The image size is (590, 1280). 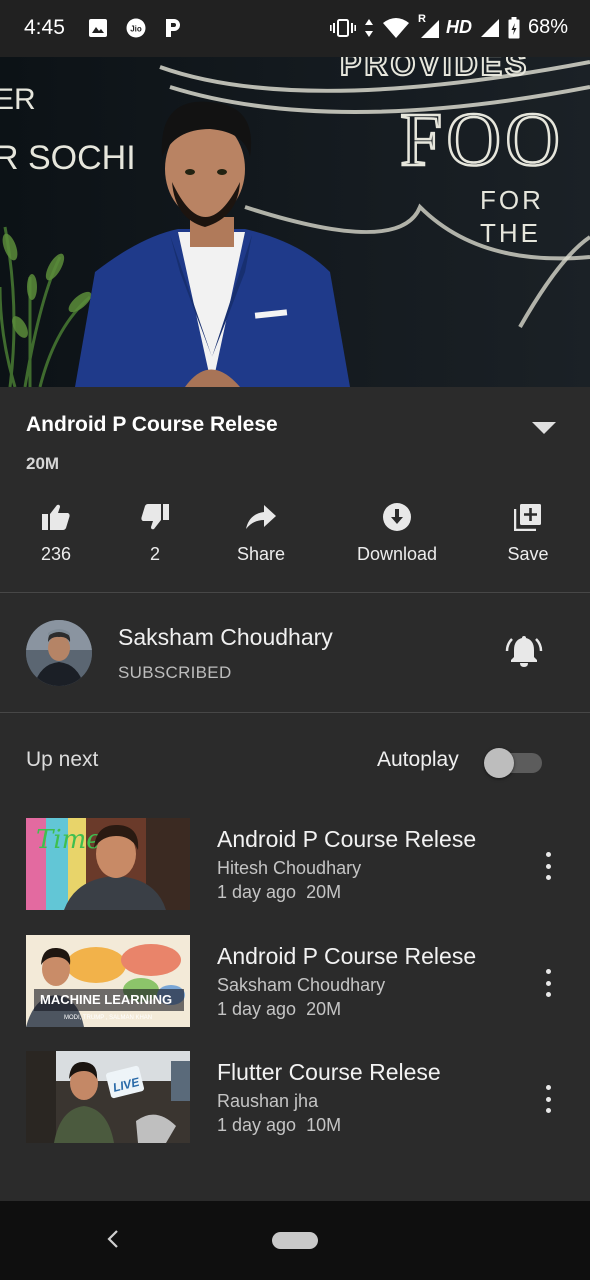 I want to click on video-channel: Raushan jha, so click(x=268, y=1101).